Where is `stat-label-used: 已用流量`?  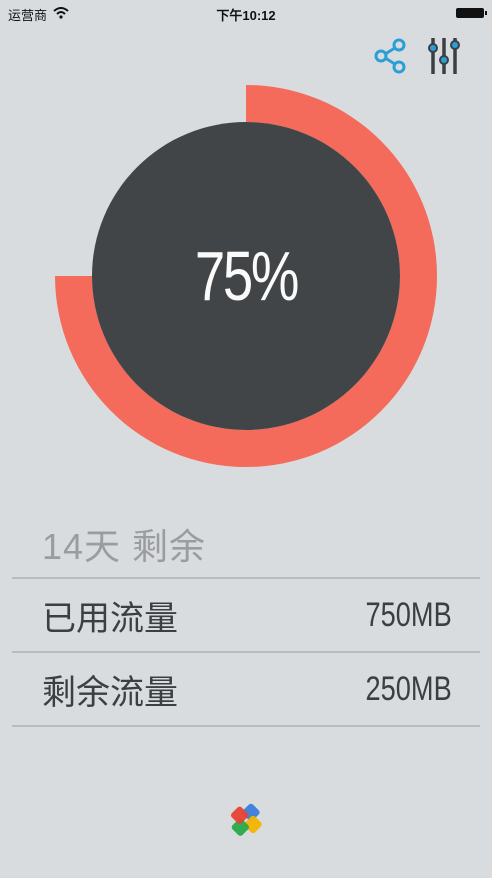
stat-label-used: 已用流量 is located at coordinates (110, 618).